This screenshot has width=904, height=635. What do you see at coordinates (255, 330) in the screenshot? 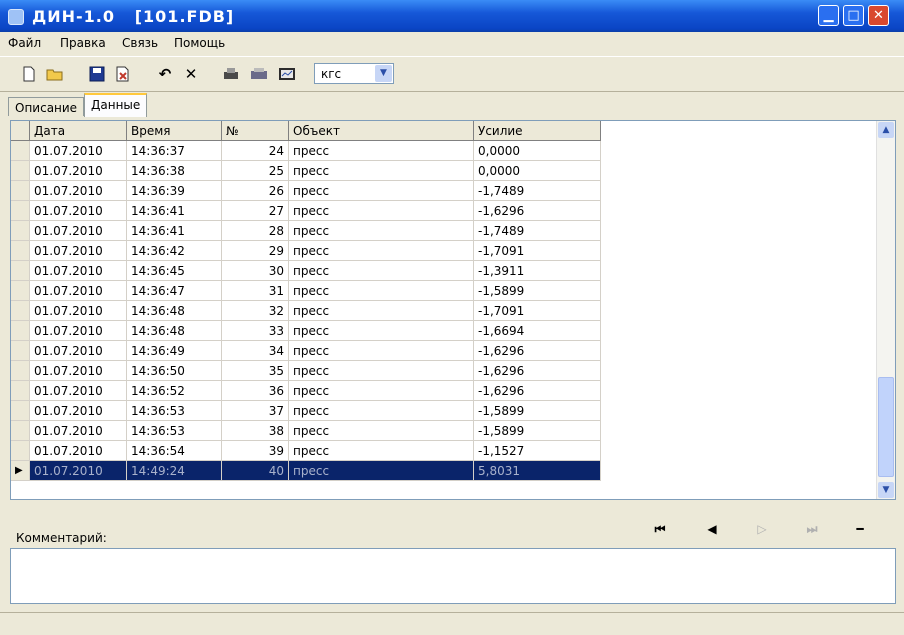
I see `cell-number: 33` at bounding box center [255, 330].